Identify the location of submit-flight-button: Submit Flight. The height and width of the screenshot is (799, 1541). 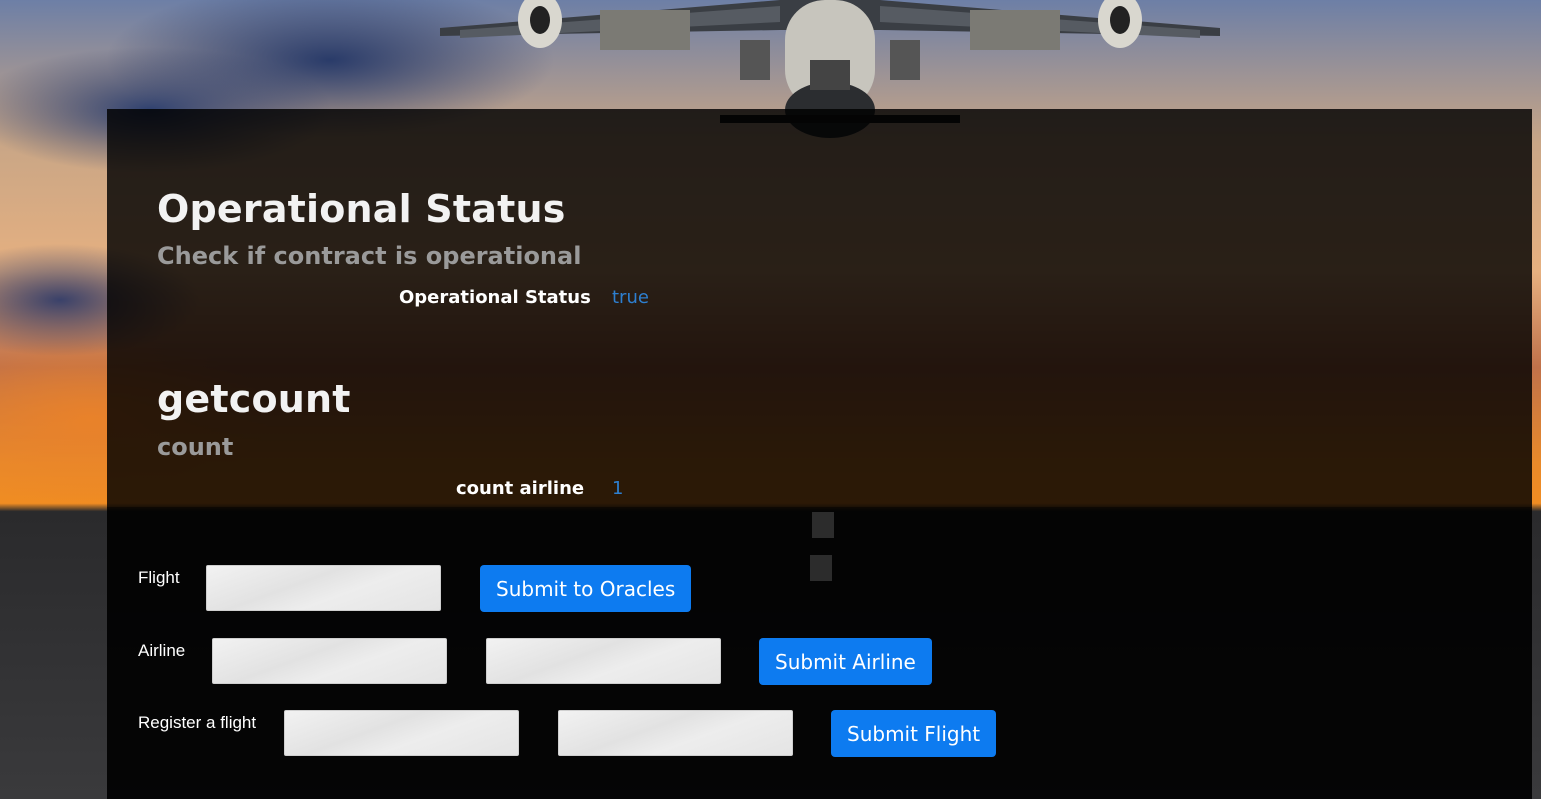
(914, 733).